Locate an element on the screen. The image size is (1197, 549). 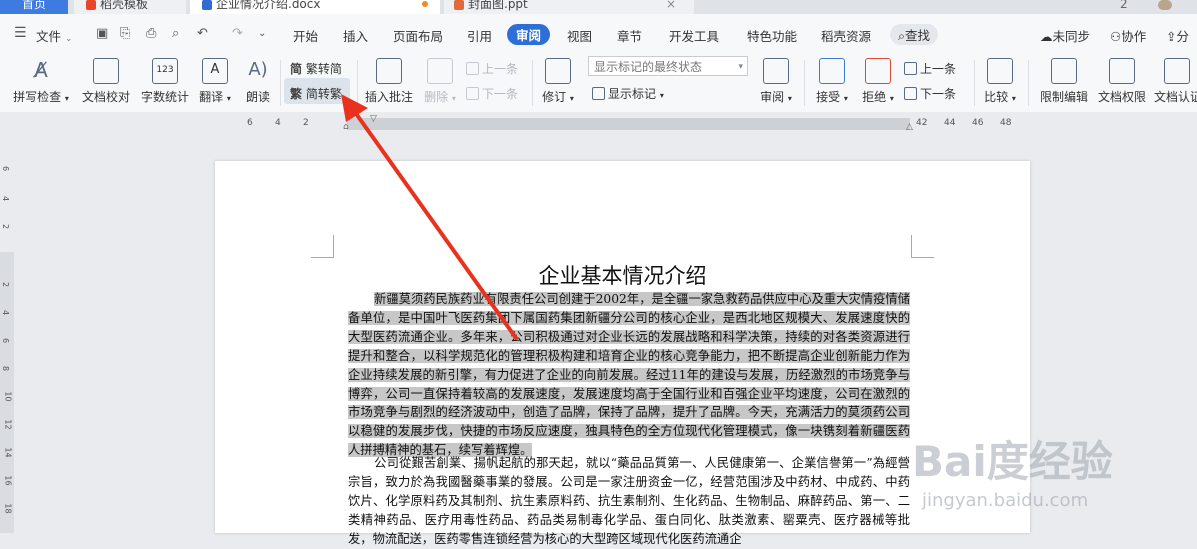
read-aloud-icon: A) is located at coordinates (258, 69).